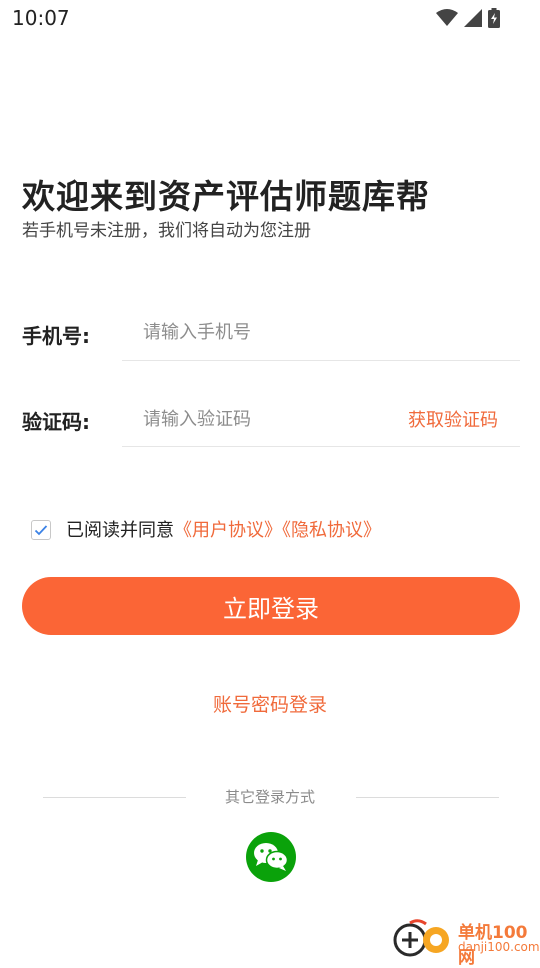  Describe the element at coordinates (494, 18) in the screenshot. I see `battery-icon` at that location.